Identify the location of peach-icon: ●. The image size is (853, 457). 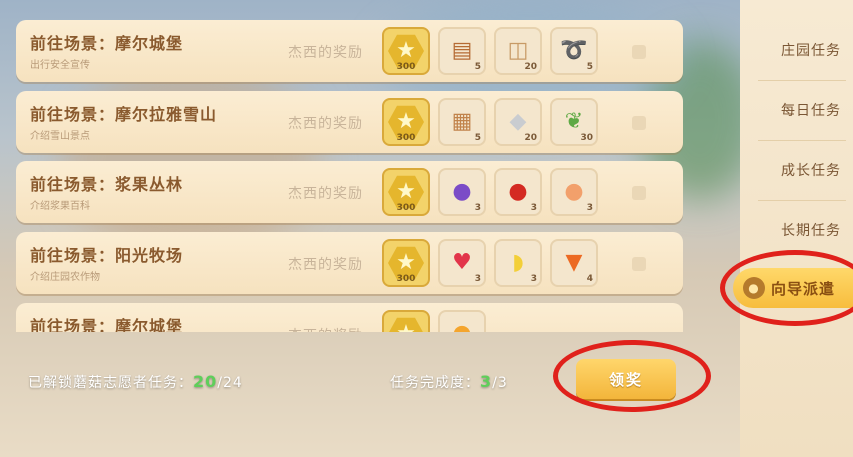
(574, 191).